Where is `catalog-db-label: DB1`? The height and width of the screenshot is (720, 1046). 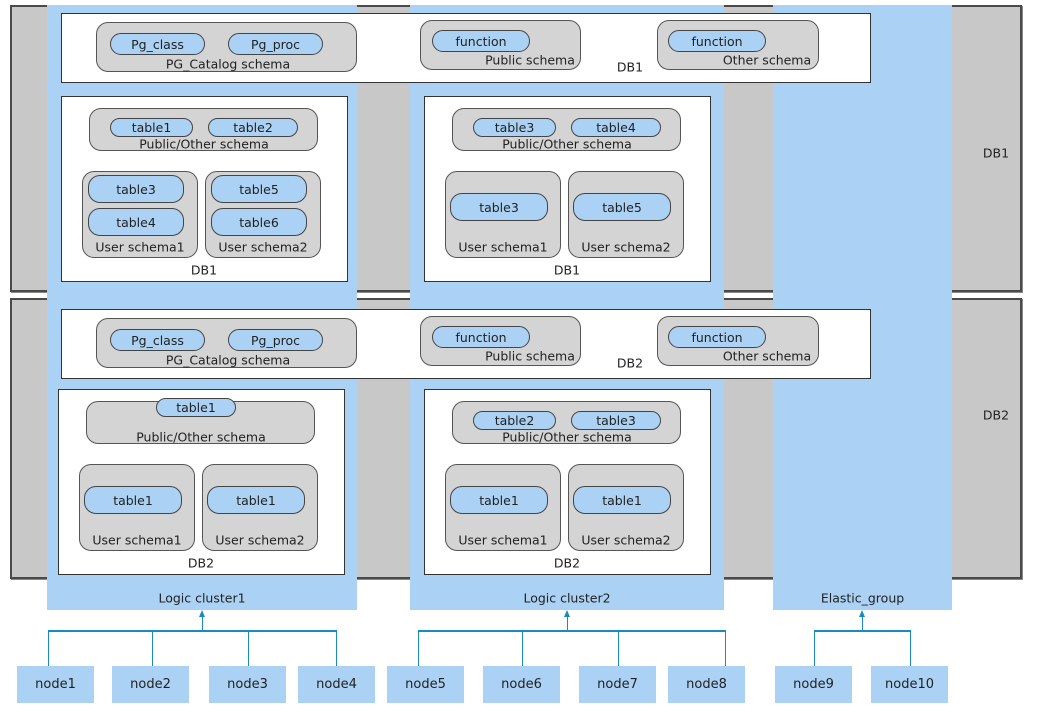 catalog-db-label: DB1 is located at coordinates (630, 67).